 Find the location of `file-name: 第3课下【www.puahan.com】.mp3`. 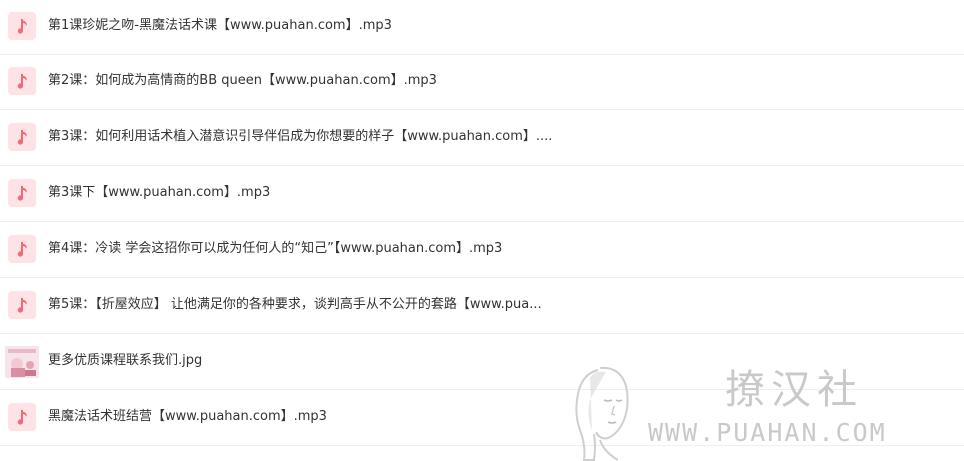

file-name: 第3课下【www.puahan.com】.mp3 is located at coordinates (159, 192).